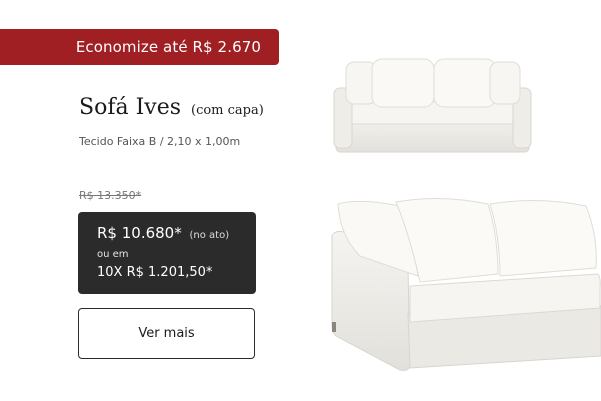  What do you see at coordinates (130, 107) in the screenshot?
I see `product-name: Sofá Ives` at bounding box center [130, 107].